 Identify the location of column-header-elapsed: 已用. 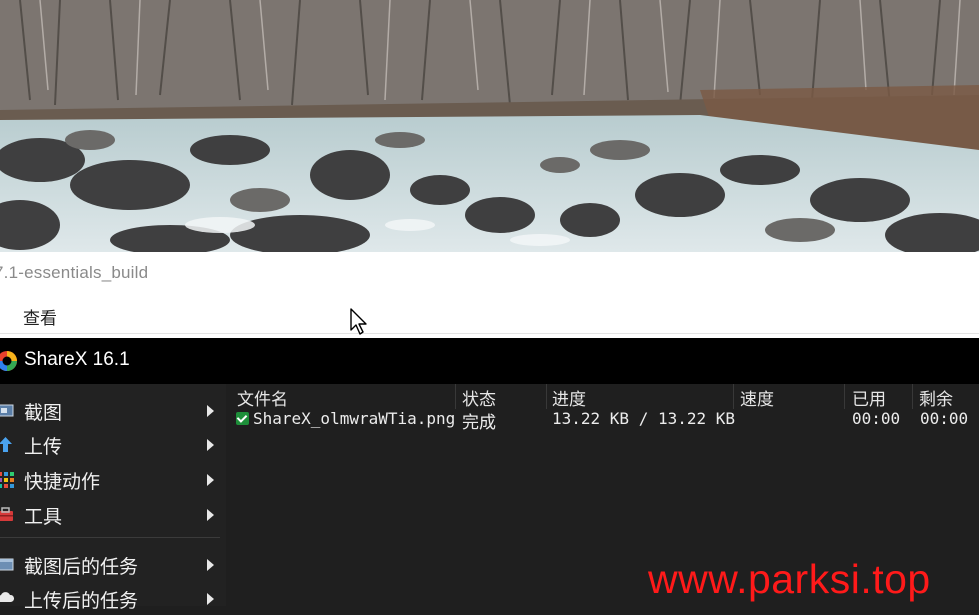
(869, 397).